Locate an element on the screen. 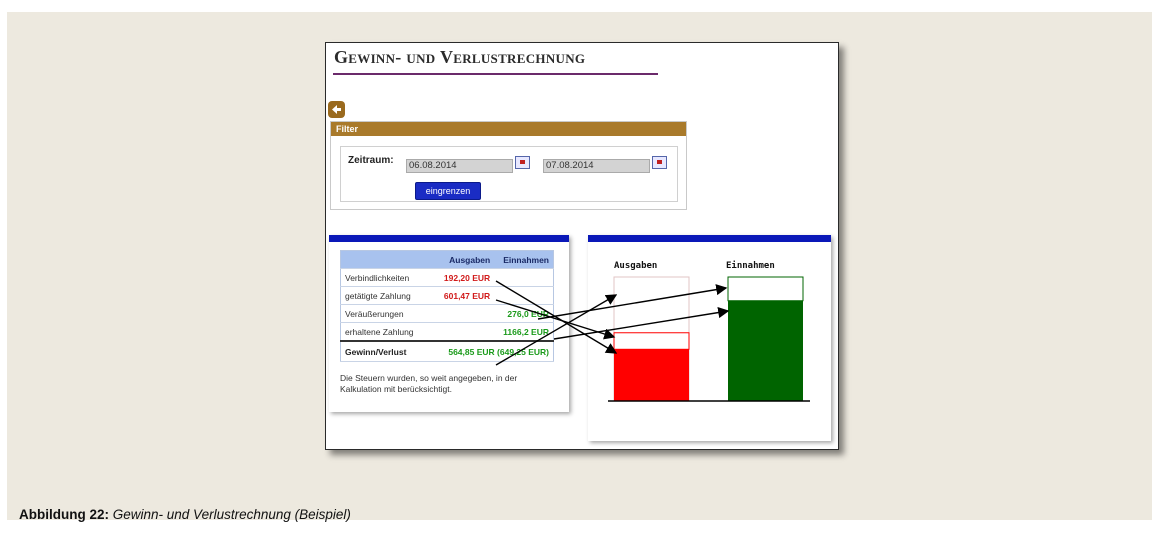  bar-chart is located at coordinates (709, 339).